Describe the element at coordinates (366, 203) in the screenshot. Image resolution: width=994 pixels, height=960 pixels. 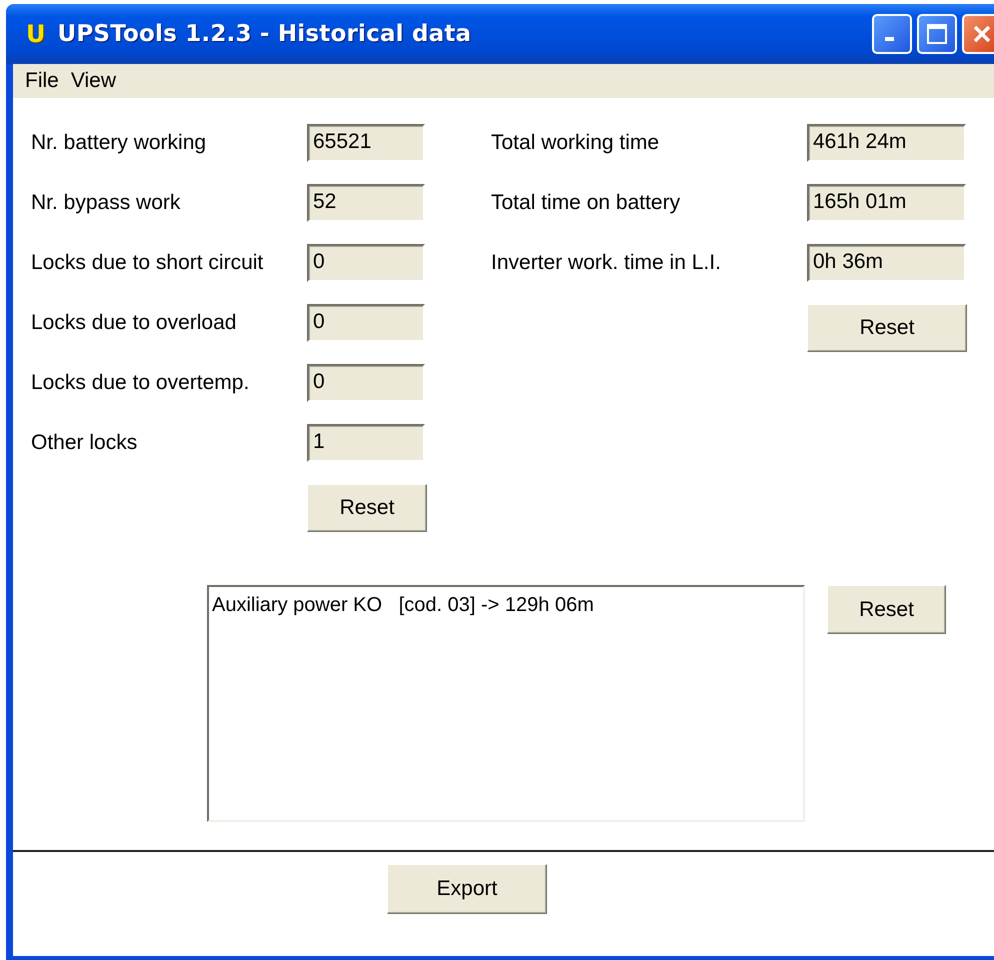
I see `value-field: 52` at that location.